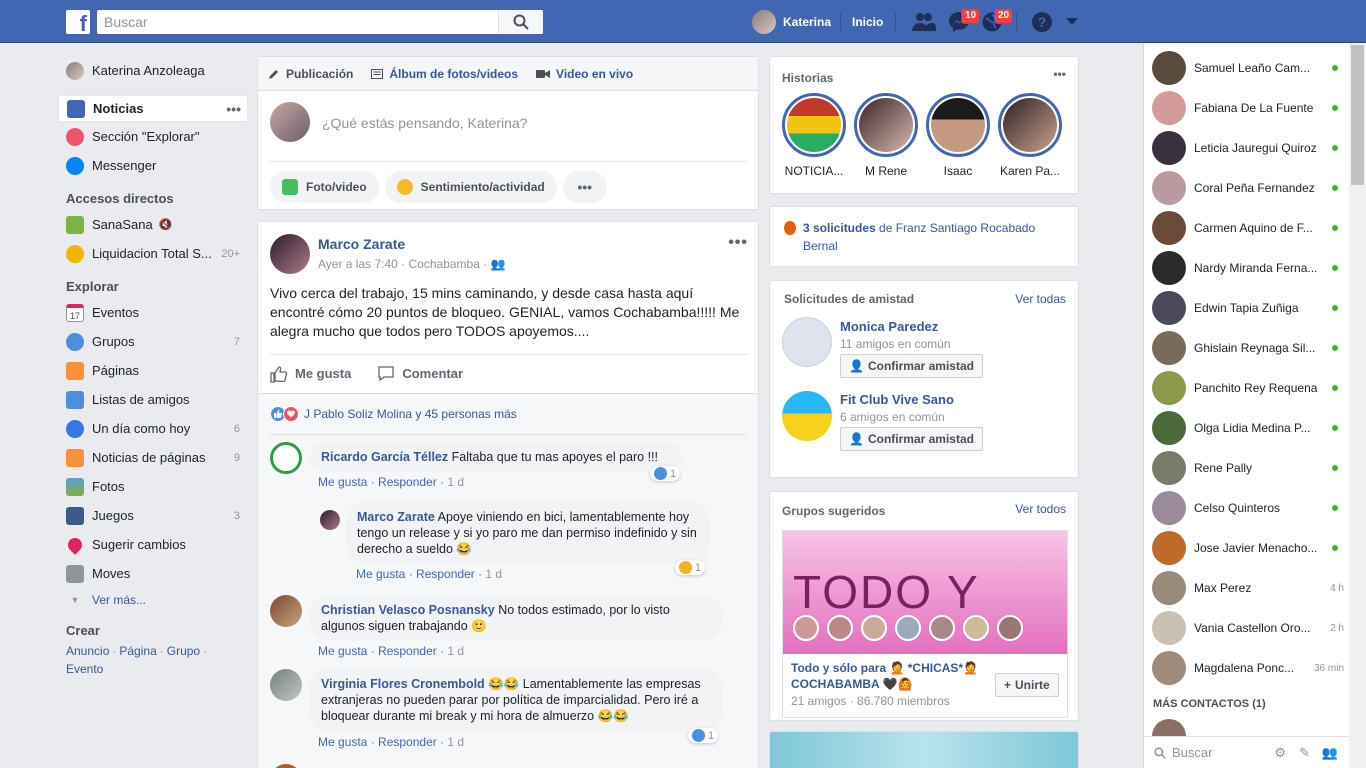  What do you see at coordinates (924, 22) in the screenshot?
I see `friend-requests-icon` at bounding box center [924, 22].